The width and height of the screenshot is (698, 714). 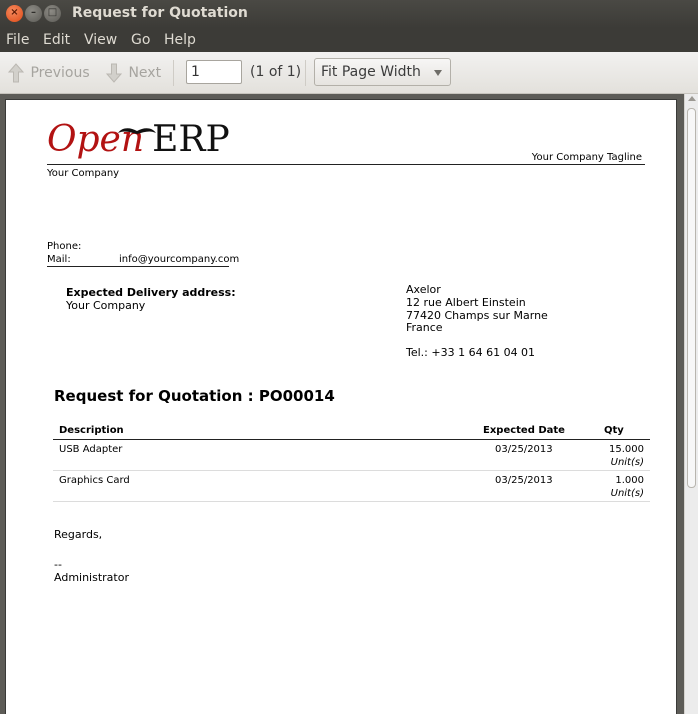 I want to click on mustache-icon, so click(x=137, y=131).